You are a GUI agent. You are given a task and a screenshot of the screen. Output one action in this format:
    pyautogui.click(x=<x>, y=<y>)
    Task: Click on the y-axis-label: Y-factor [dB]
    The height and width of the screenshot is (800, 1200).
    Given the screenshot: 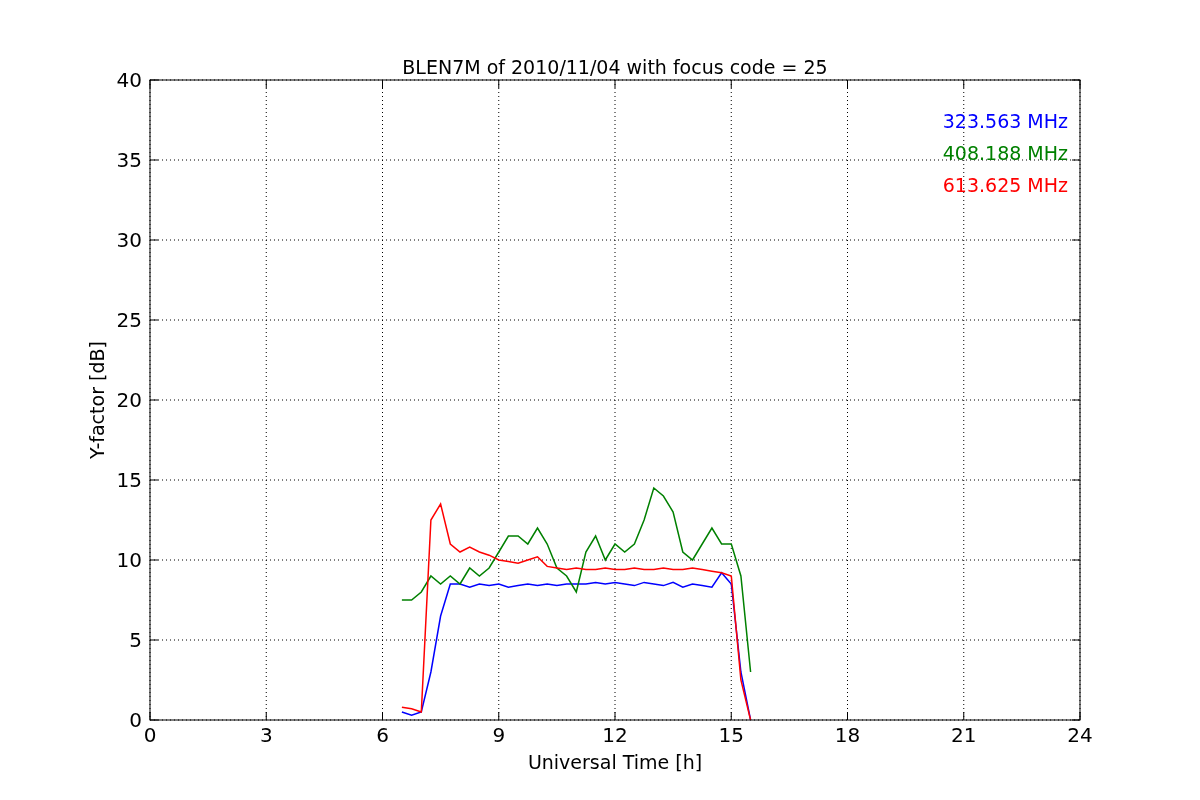 What is the action you would take?
    pyautogui.click(x=97, y=400)
    